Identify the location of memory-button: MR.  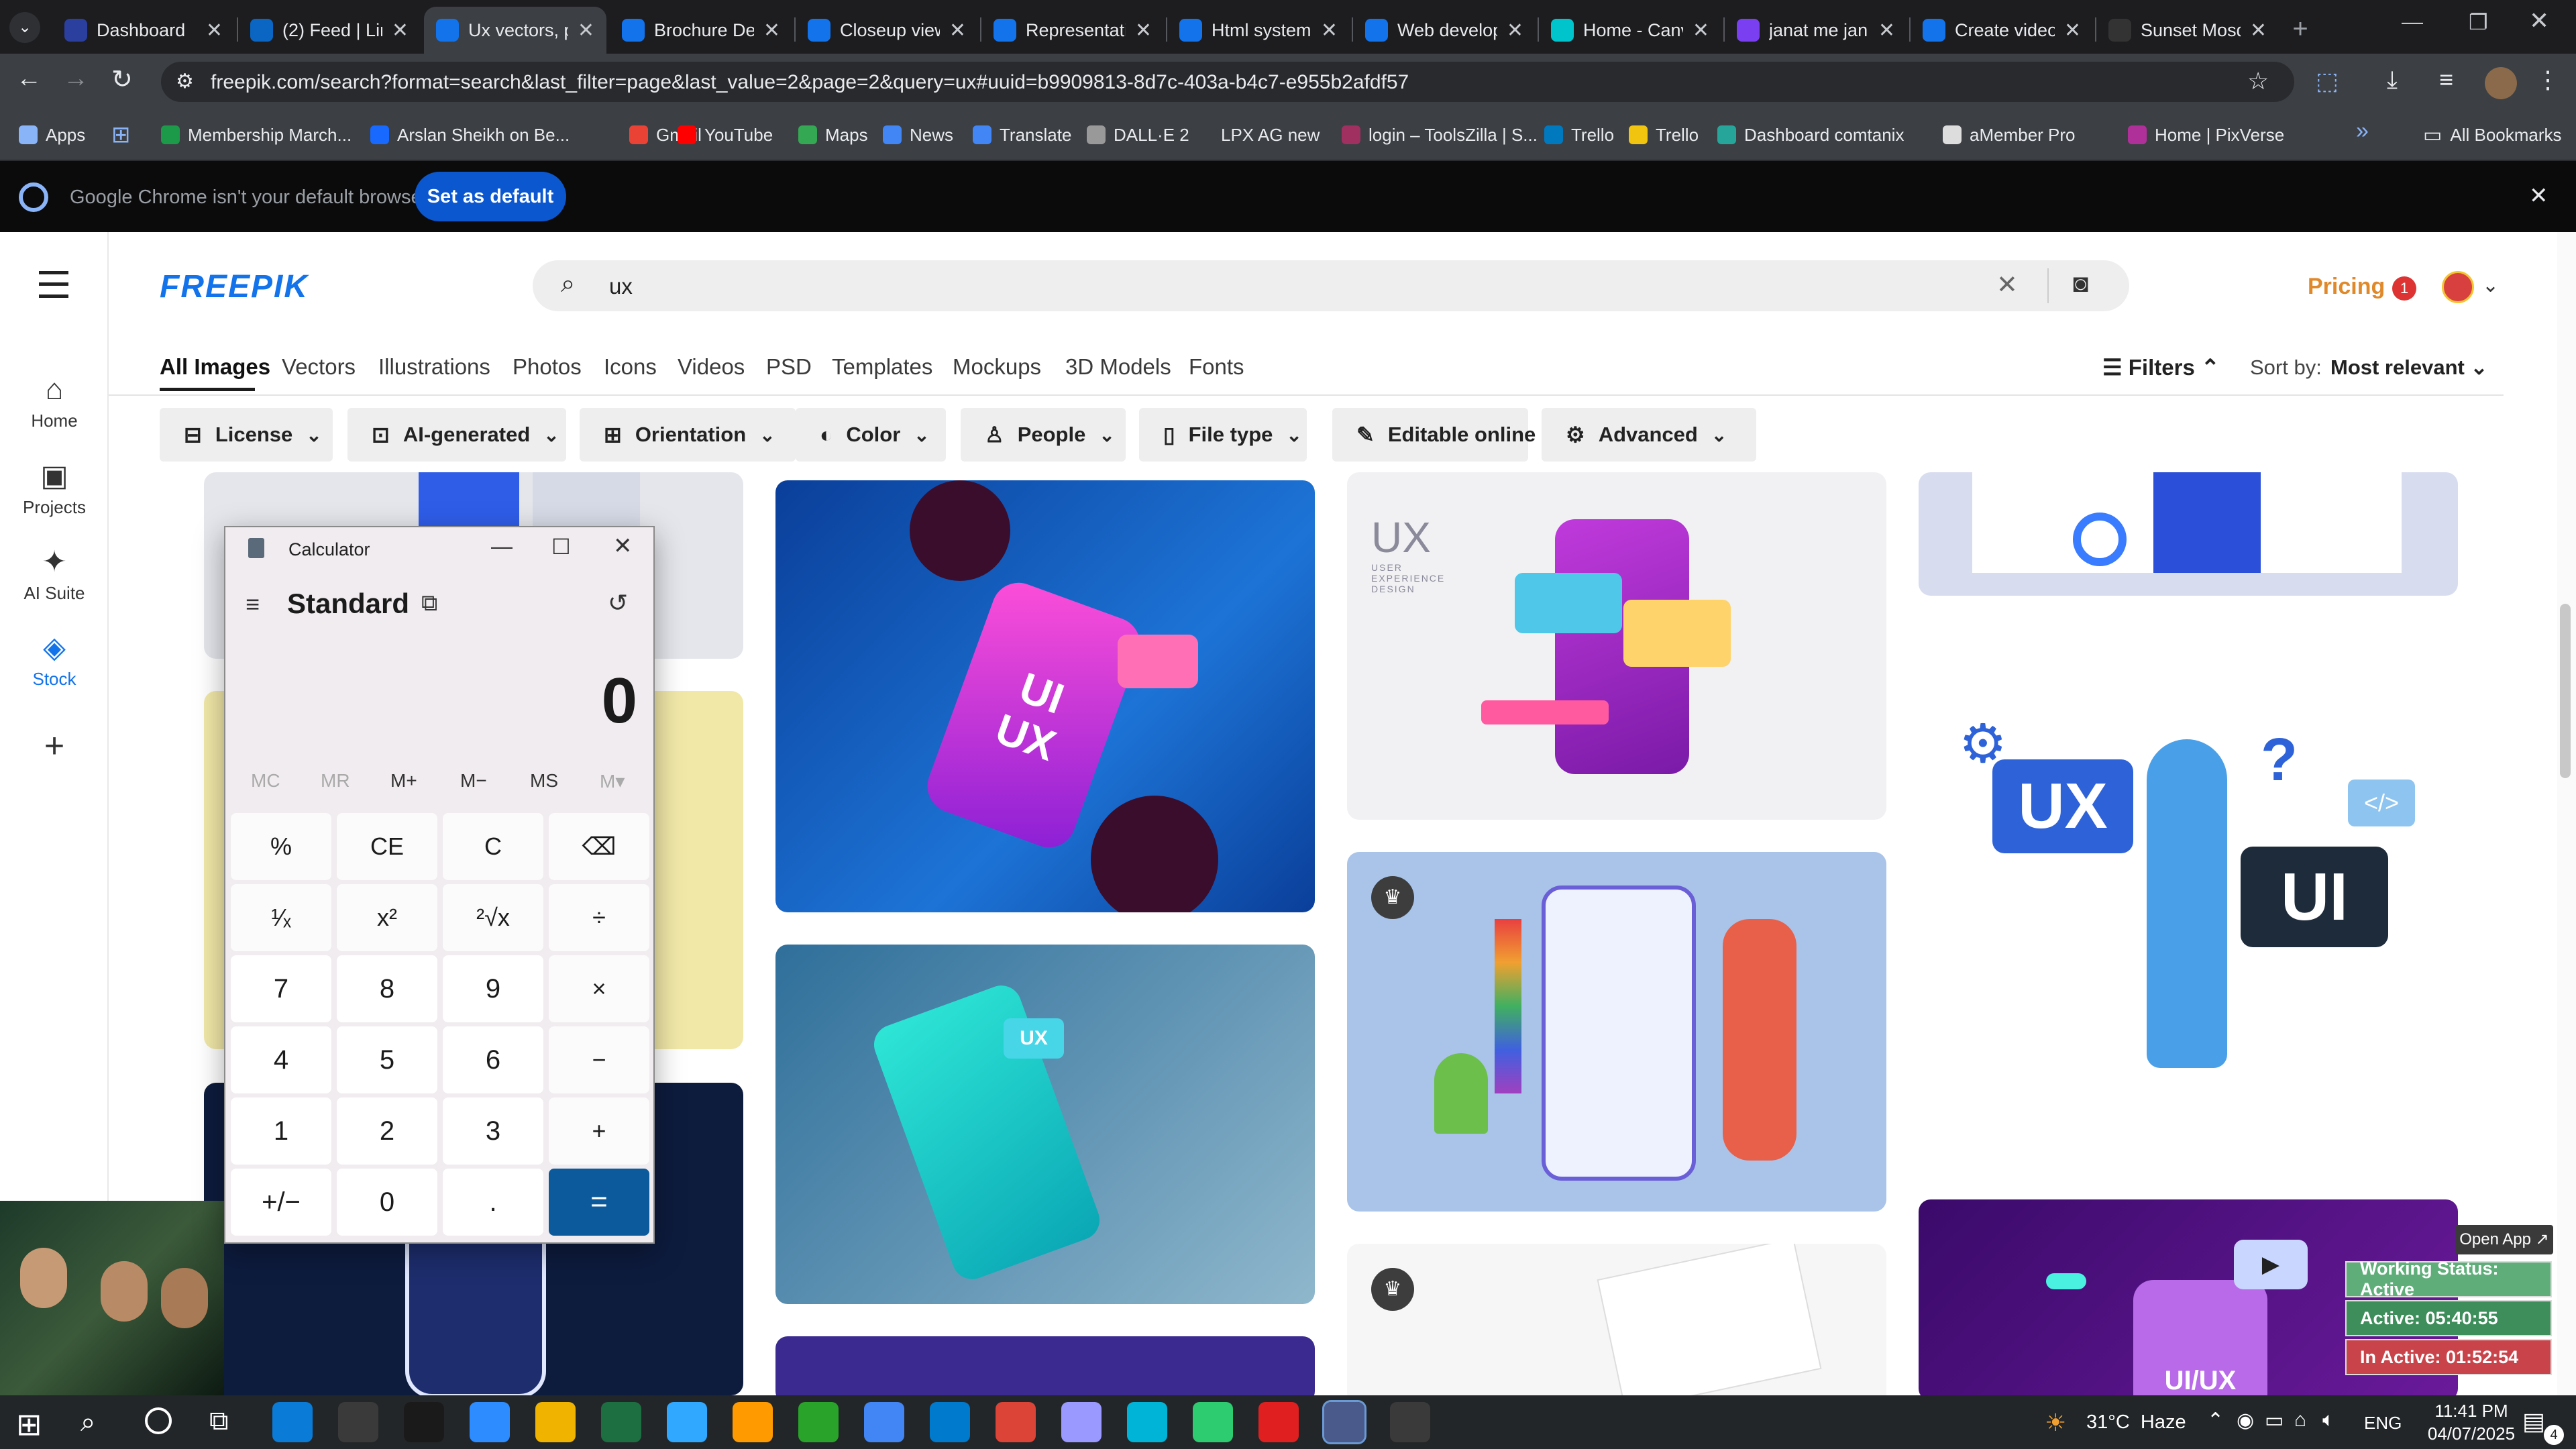
(335, 781).